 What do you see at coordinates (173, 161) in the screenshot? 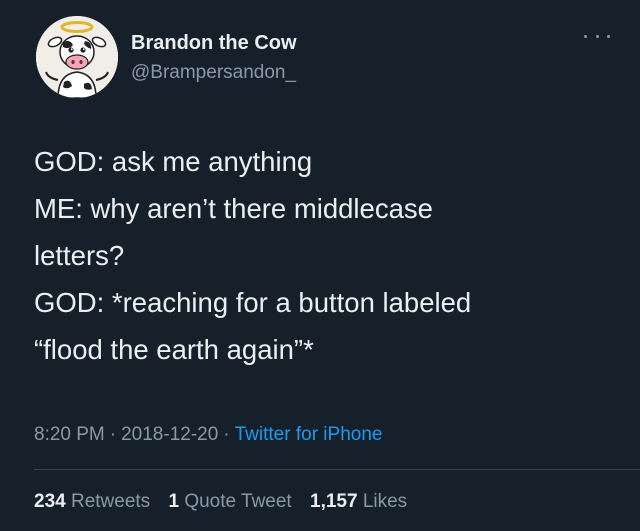
I see `tweet-line: GOD: ask me anything` at bounding box center [173, 161].